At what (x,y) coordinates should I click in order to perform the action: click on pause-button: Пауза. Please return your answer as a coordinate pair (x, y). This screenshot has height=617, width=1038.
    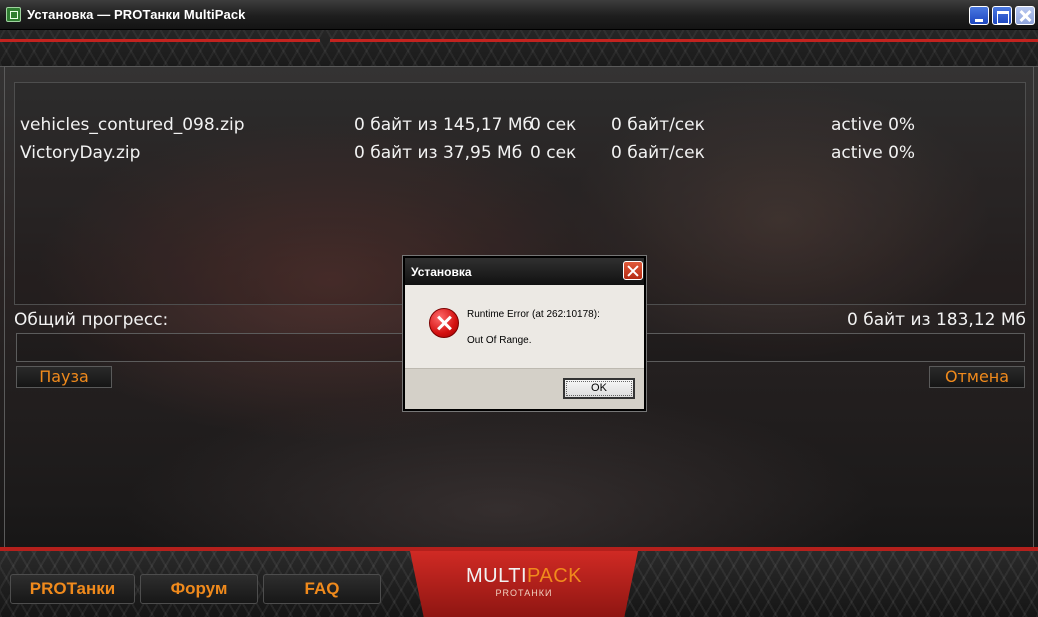
    Looking at the image, I should click on (64, 377).